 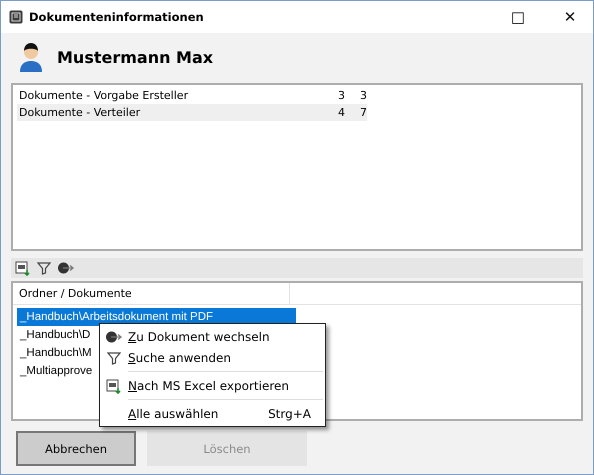 What do you see at coordinates (192, 112) in the screenshot?
I see `summary-row: Dokumente - Verteiler 4 7` at bounding box center [192, 112].